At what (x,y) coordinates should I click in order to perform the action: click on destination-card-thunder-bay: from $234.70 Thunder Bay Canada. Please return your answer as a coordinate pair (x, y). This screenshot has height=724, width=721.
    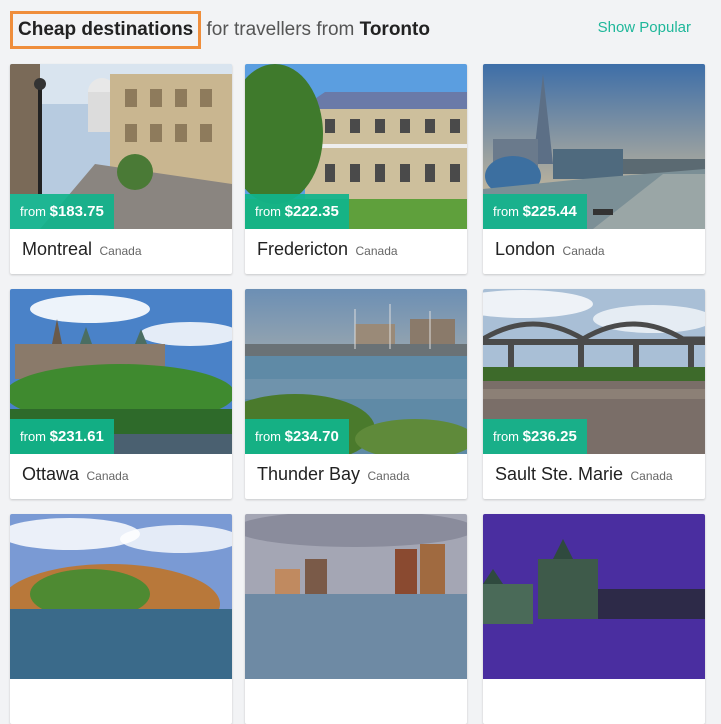
    Looking at the image, I should click on (356, 394).